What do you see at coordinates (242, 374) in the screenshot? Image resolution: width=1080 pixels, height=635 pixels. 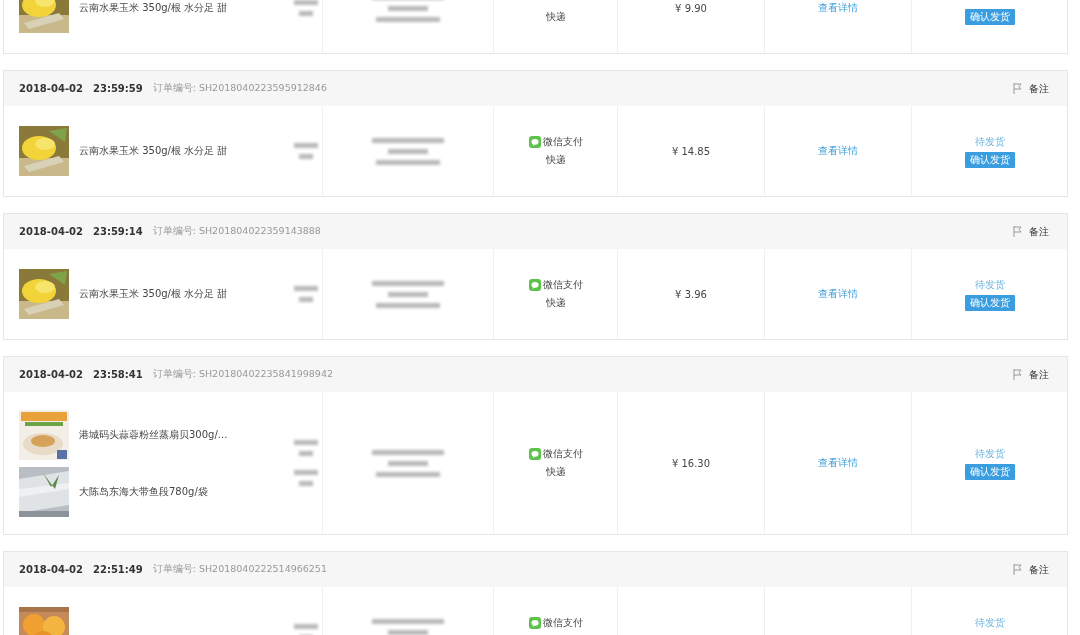 I see `order-number: 订单编号: SH20180402235841998942` at bounding box center [242, 374].